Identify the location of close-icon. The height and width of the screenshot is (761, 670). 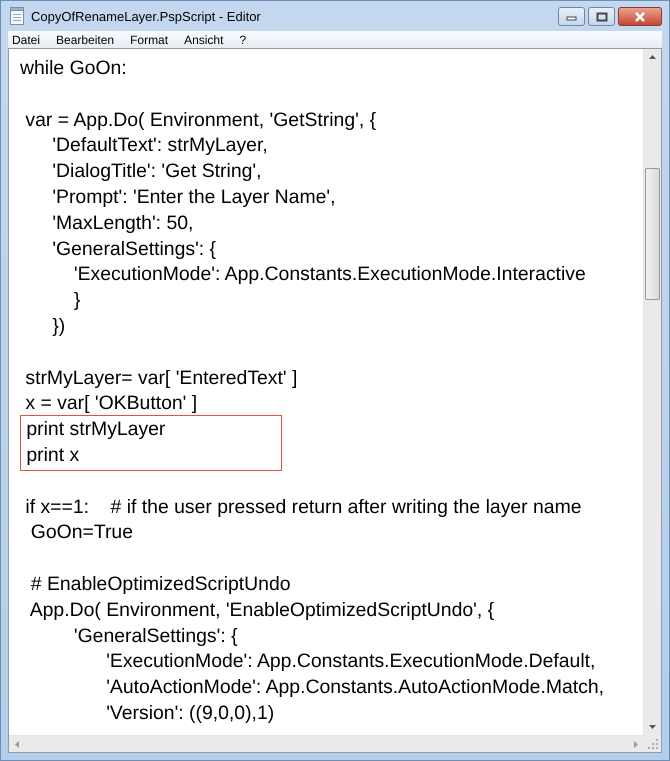
(640, 17).